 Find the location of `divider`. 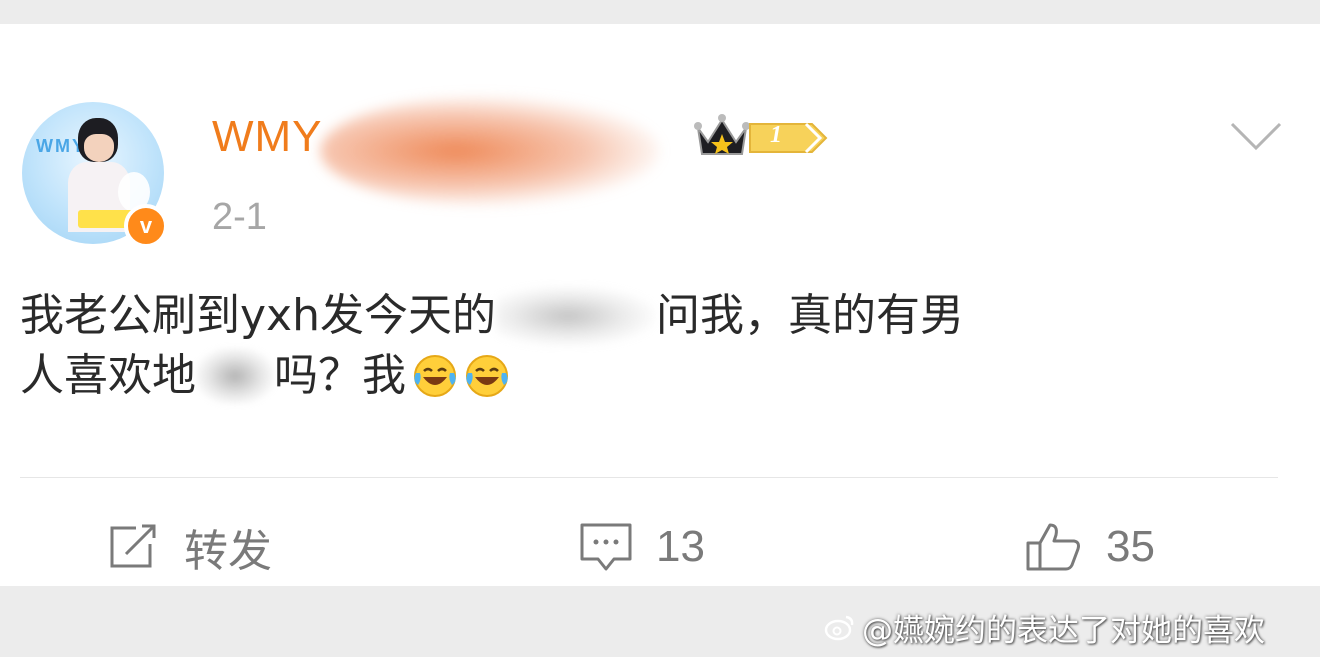

divider is located at coordinates (649, 477).